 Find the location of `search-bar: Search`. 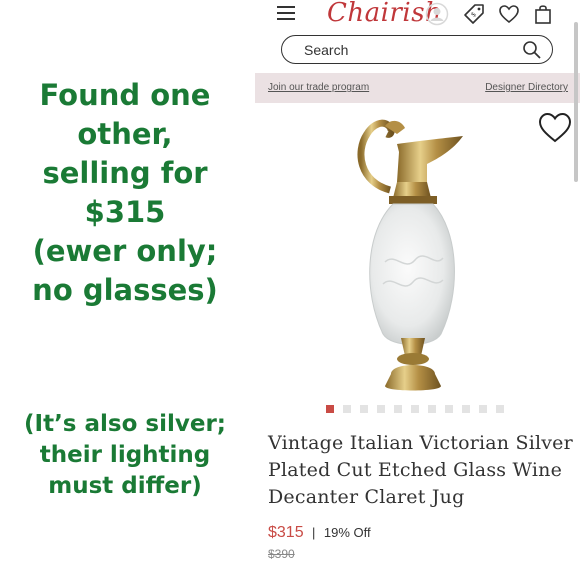

search-bar: Search is located at coordinates (417, 49).